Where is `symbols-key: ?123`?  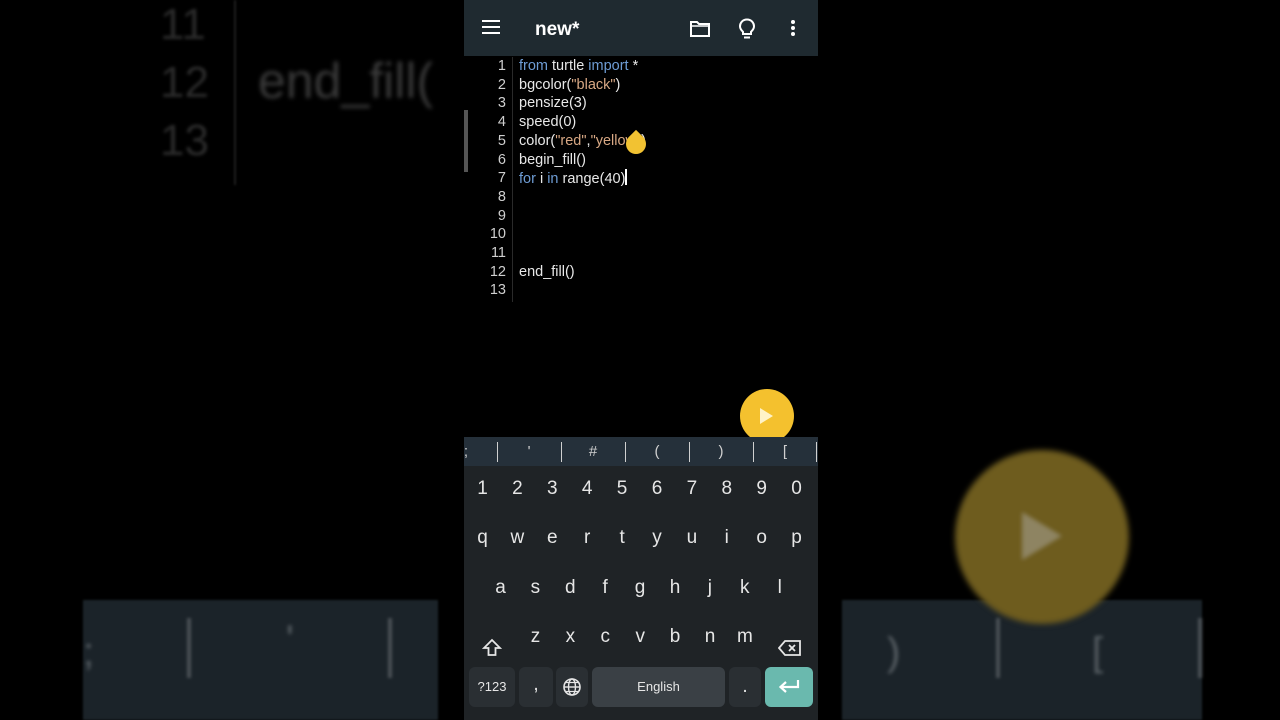
symbols-key: ?123 is located at coordinates (492, 687).